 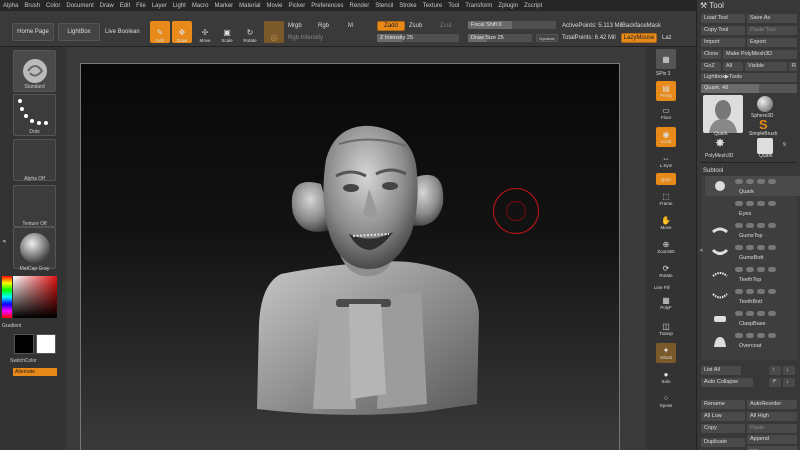 What do you see at coordinates (666, 303) in the screenshot?
I see `polyf-button: ▦ PolyF` at bounding box center [666, 303].